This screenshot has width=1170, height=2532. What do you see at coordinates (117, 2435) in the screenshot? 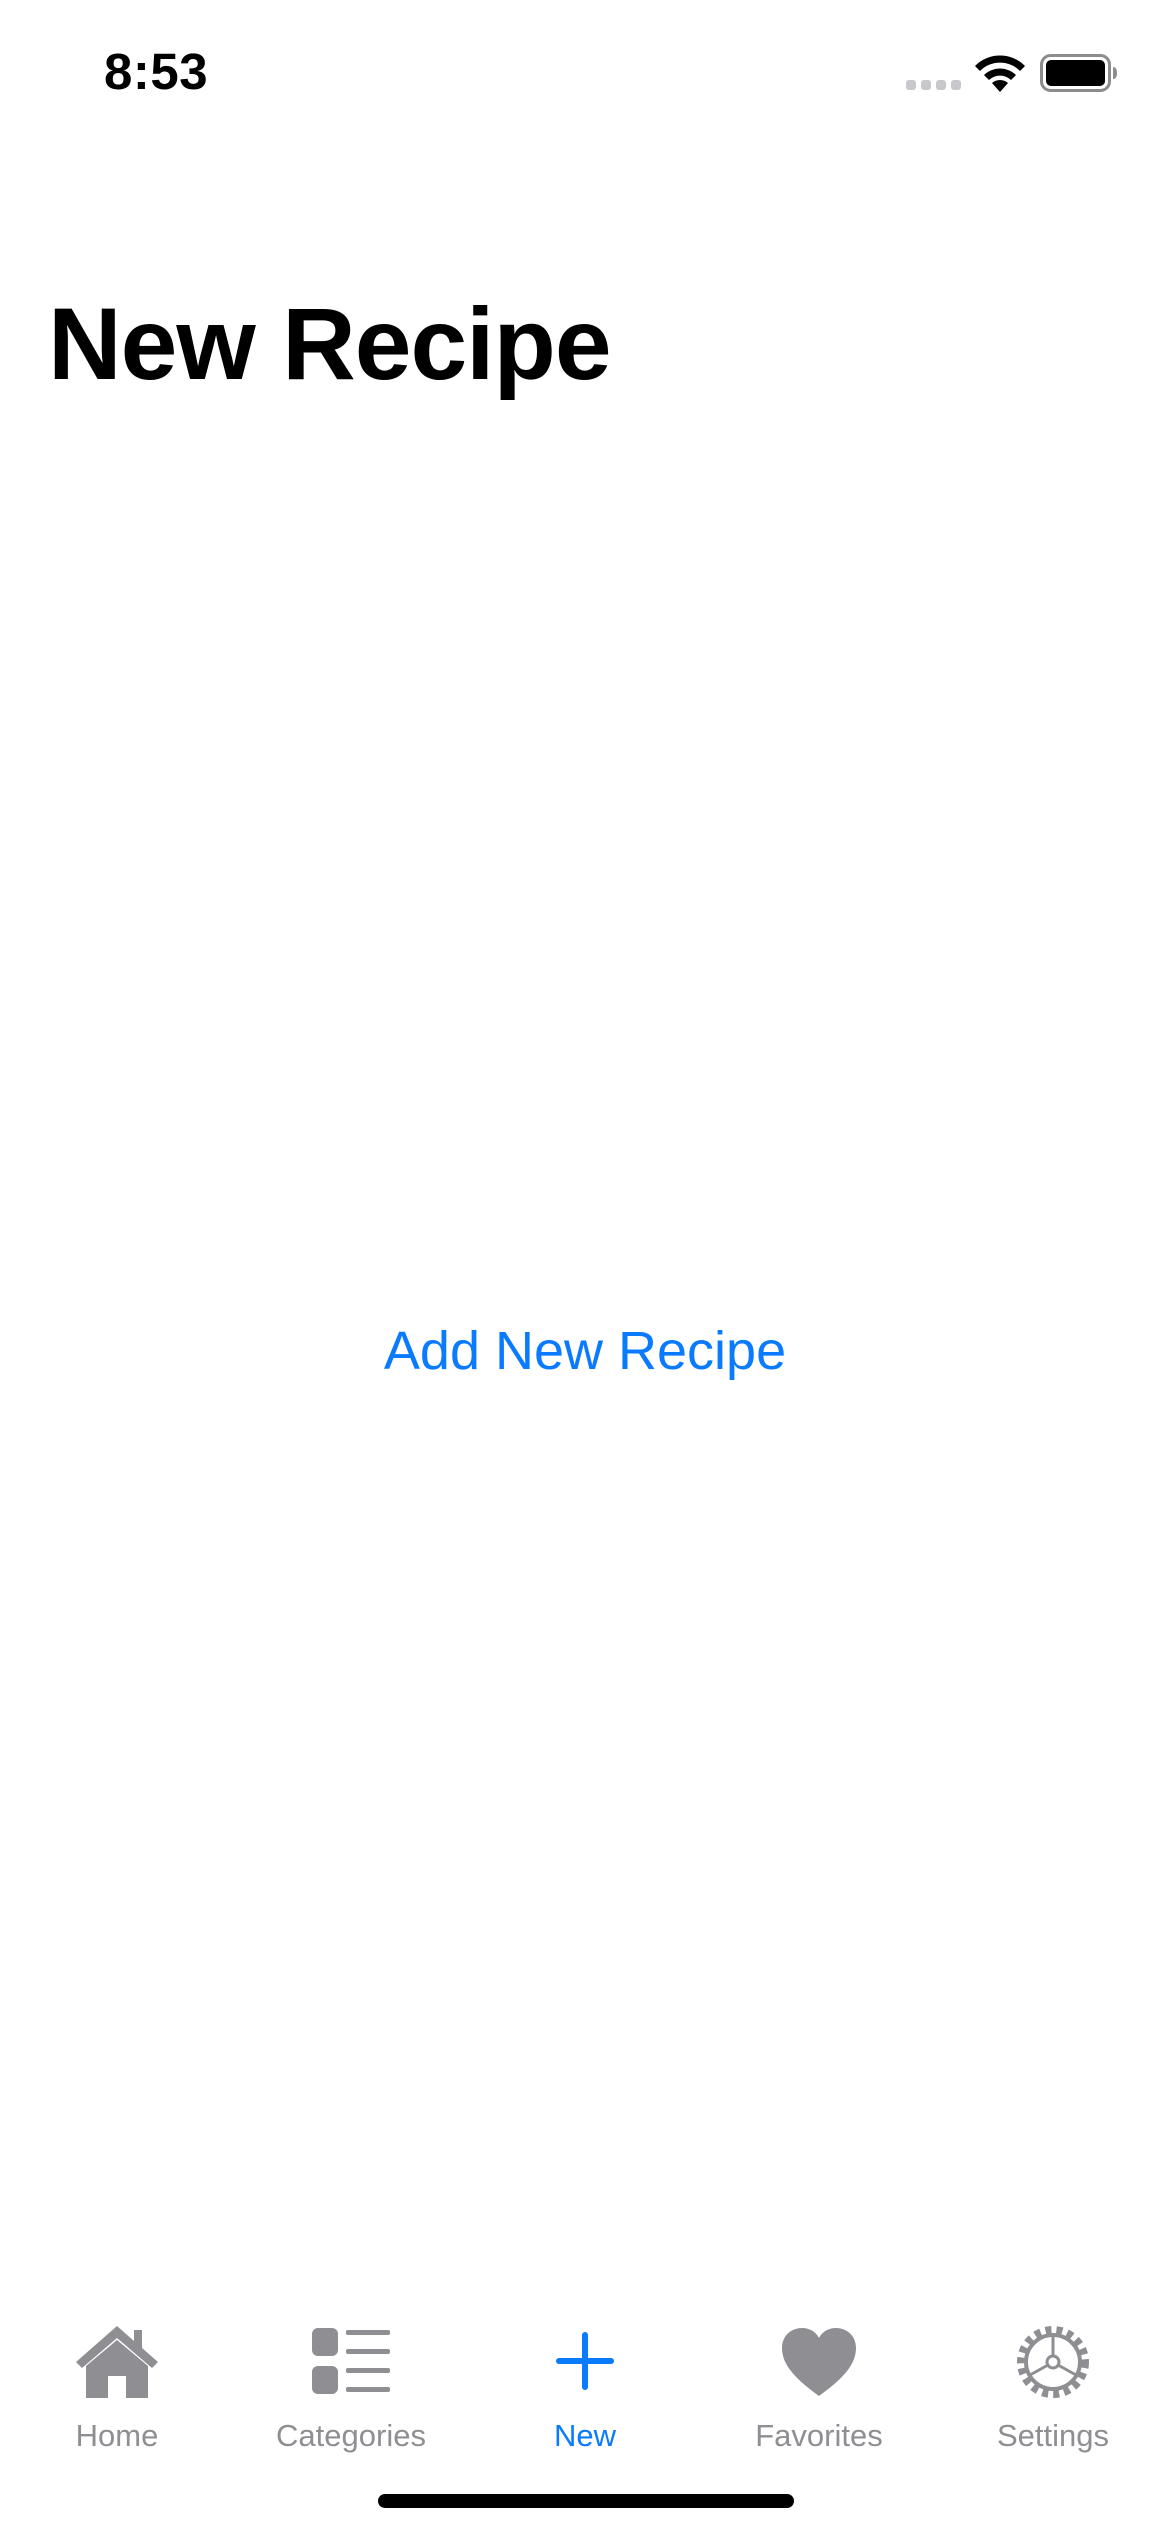
I see `tab-home-label: Home` at bounding box center [117, 2435].